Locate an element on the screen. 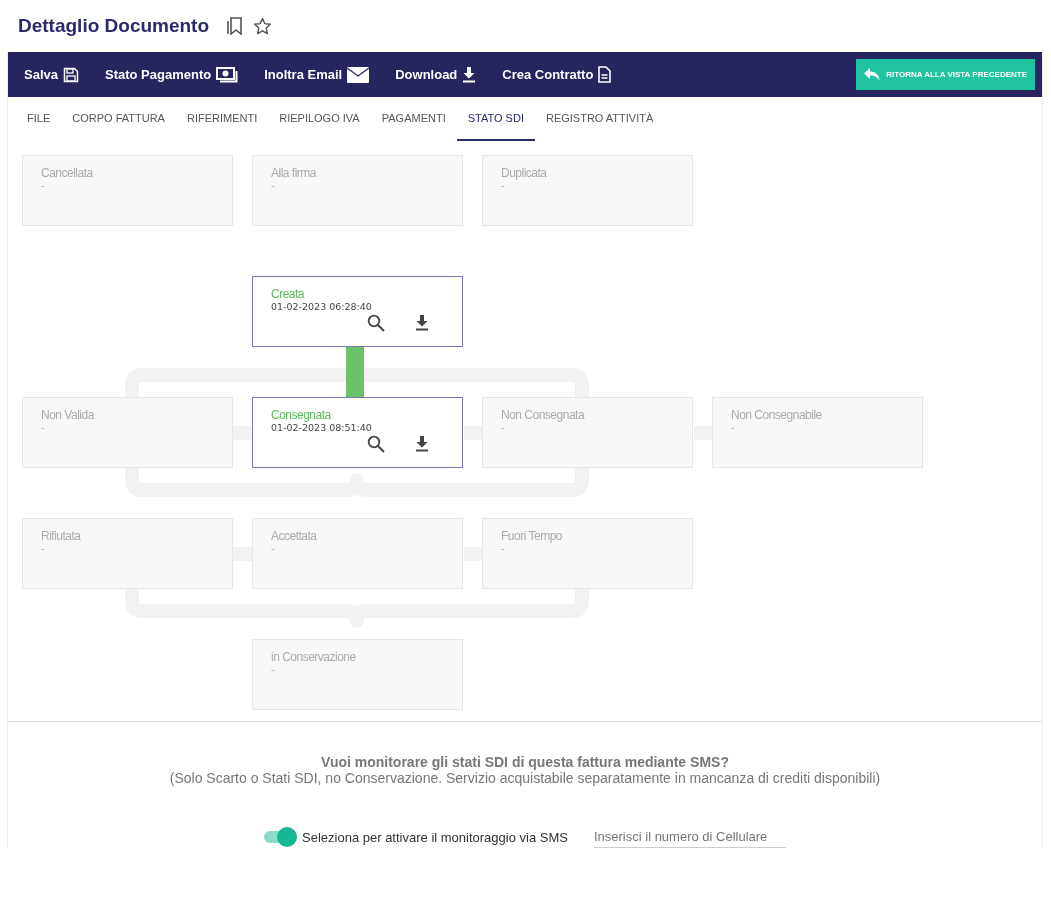 The width and height of the screenshot is (1051, 899). envelope-icon is located at coordinates (358, 74).